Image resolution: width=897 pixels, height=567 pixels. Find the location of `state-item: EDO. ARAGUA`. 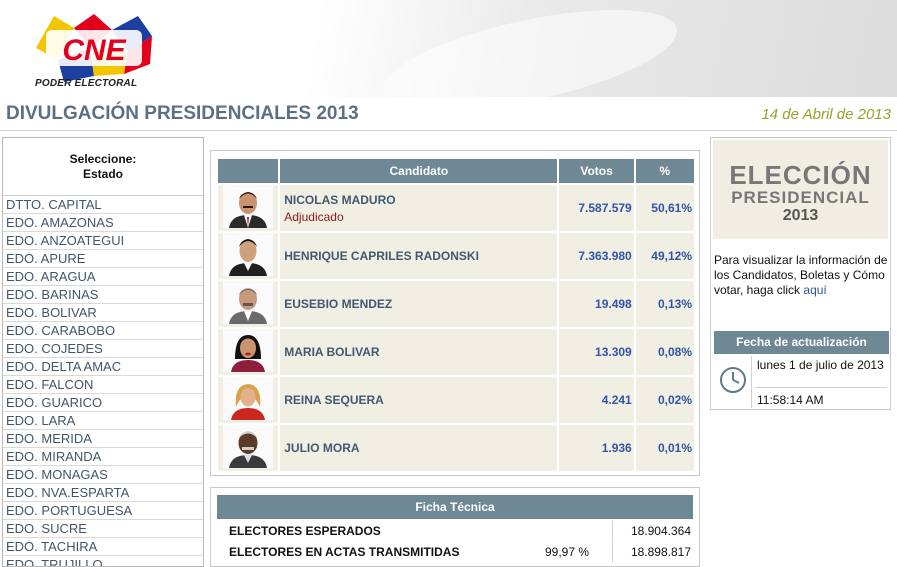

state-item: EDO. ARAGUA is located at coordinates (103, 277).